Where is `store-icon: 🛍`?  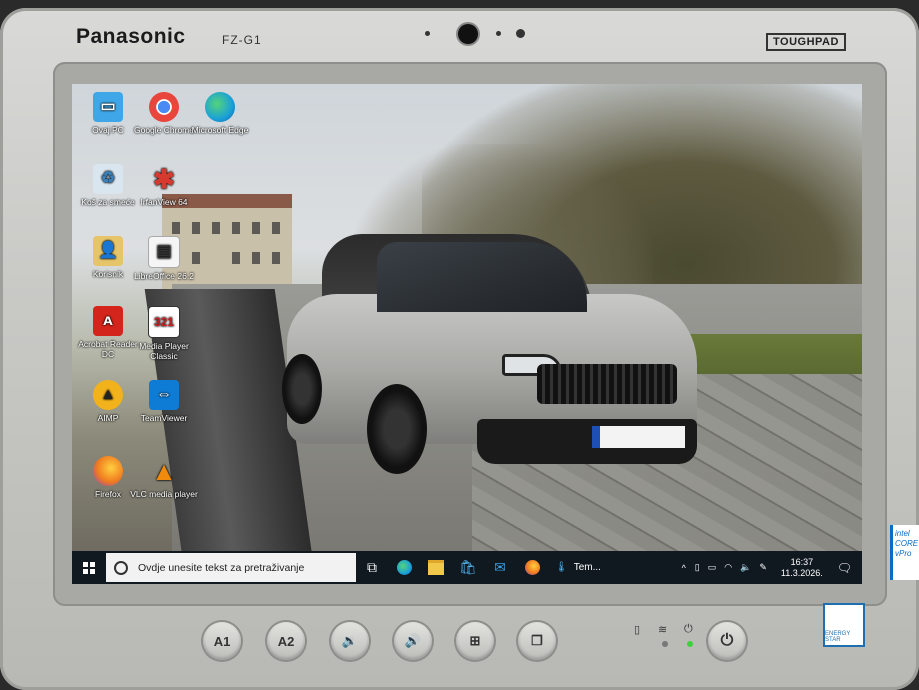
store-icon: 🛍 is located at coordinates (468, 567).